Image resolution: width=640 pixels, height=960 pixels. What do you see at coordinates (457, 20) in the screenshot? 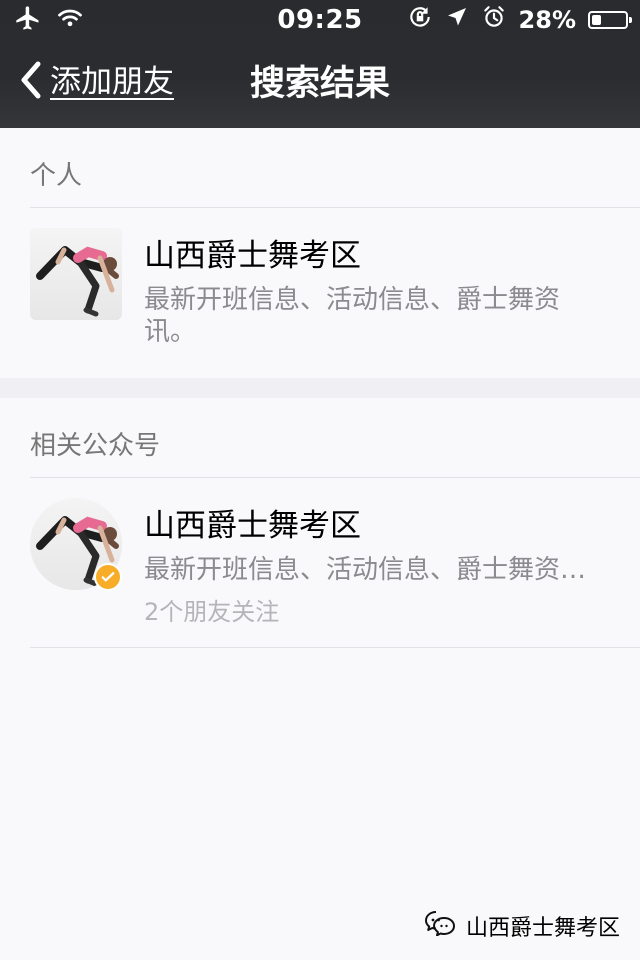
I see `location-icon` at bounding box center [457, 20].